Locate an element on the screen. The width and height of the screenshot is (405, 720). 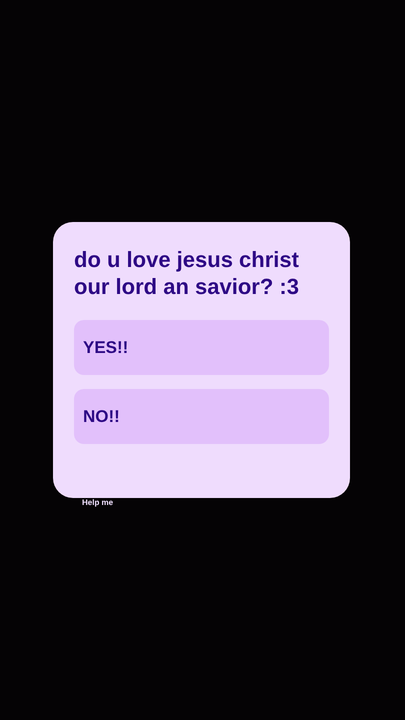
question-text: do u love jesus christ our lord an savior? :3 is located at coordinates (187, 273).